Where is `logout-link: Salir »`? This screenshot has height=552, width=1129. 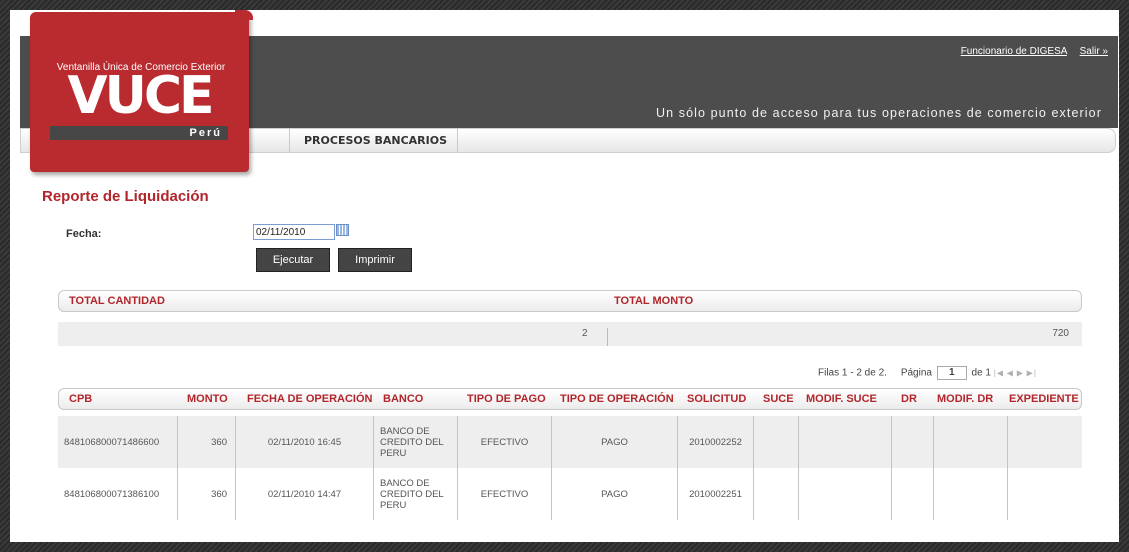 logout-link: Salir » is located at coordinates (1094, 51).